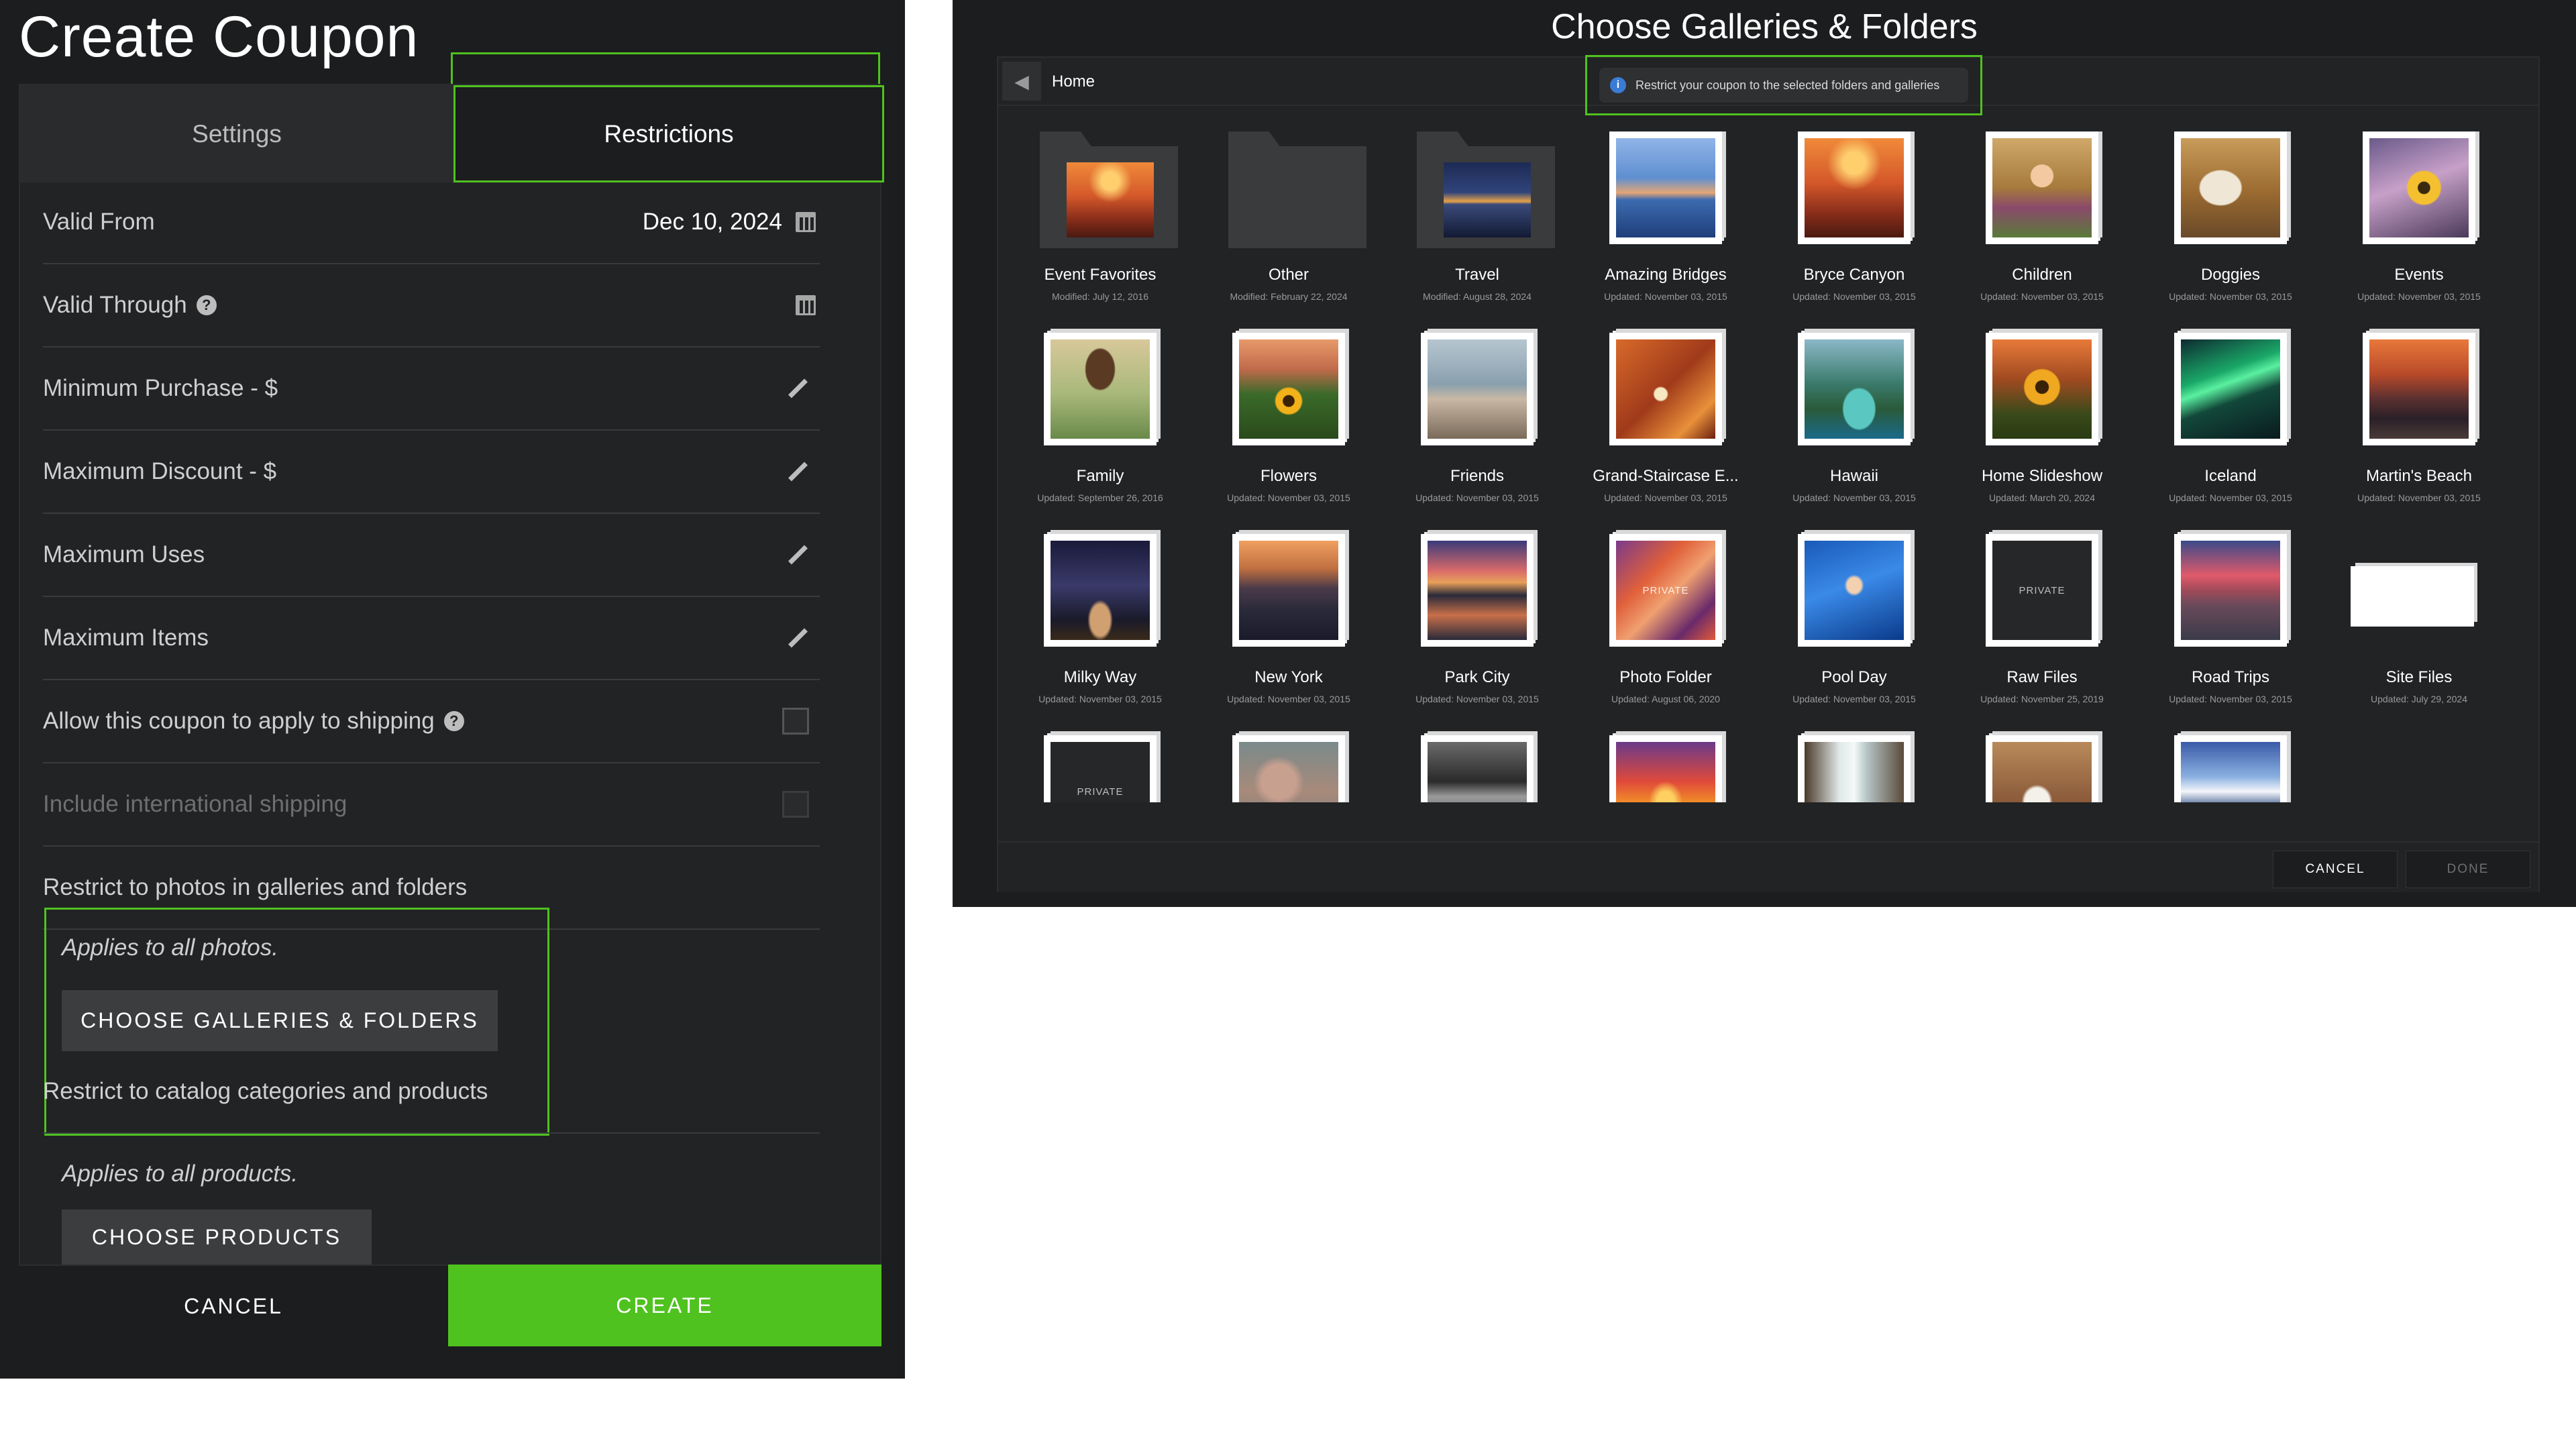 The width and height of the screenshot is (2576, 1449). What do you see at coordinates (431, 472) in the screenshot?
I see `maximum-discount-row: Maximum Discount - $` at bounding box center [431, 472].